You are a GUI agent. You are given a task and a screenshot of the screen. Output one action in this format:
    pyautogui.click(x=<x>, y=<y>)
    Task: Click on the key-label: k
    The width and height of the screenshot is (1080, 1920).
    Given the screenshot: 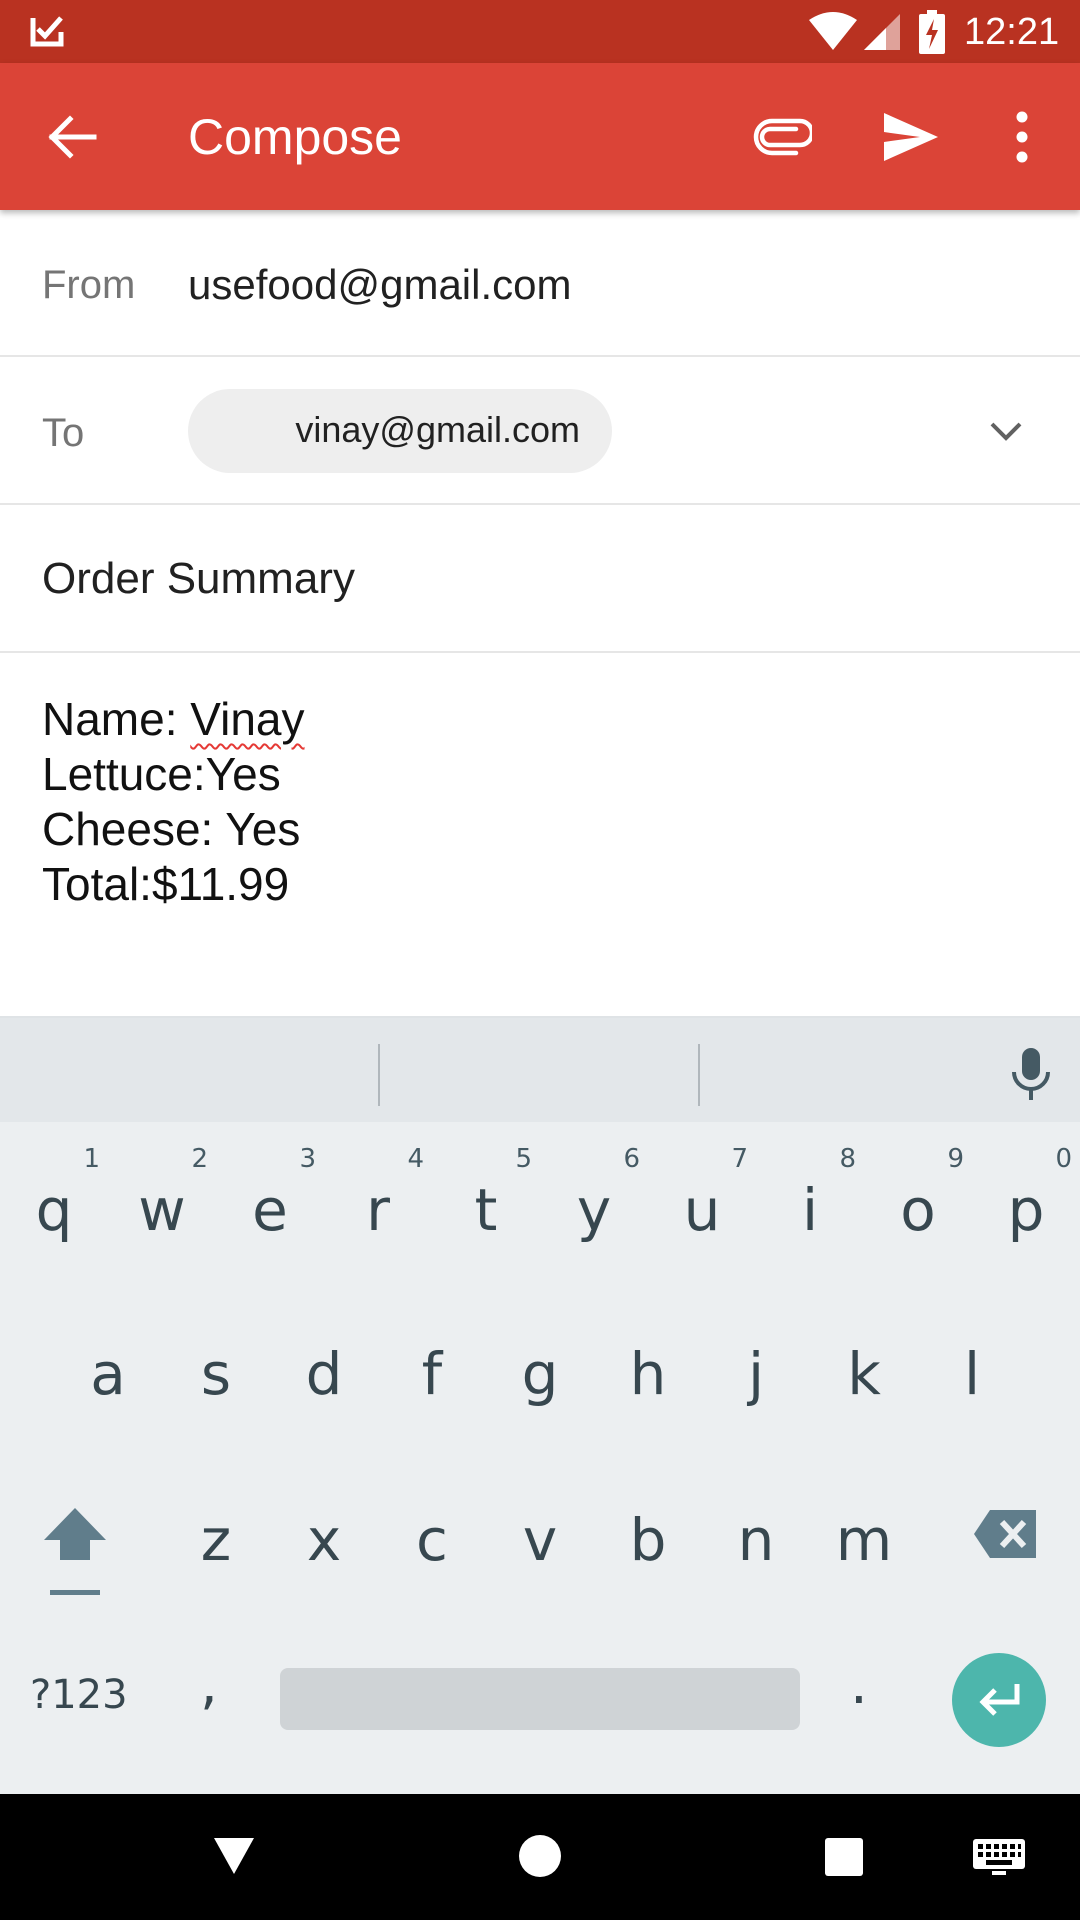 What is the action you would take?
    pyautogui.click(x=864, y=1374)
    